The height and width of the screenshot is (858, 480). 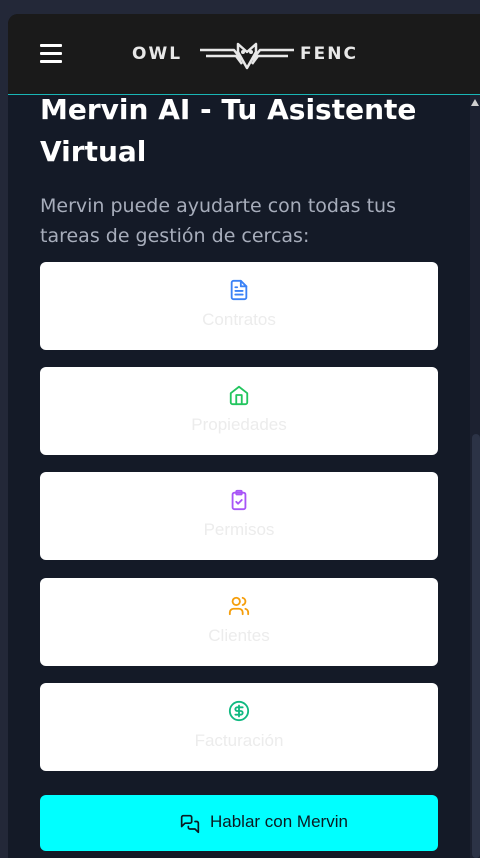 I want to click on menu-icon, so click(x=51, y=54).